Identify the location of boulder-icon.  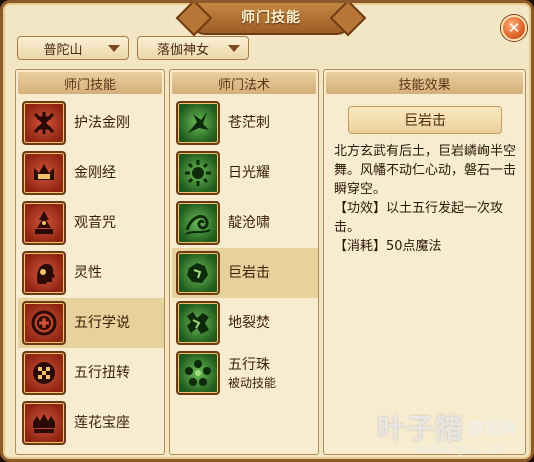
(198, 273).